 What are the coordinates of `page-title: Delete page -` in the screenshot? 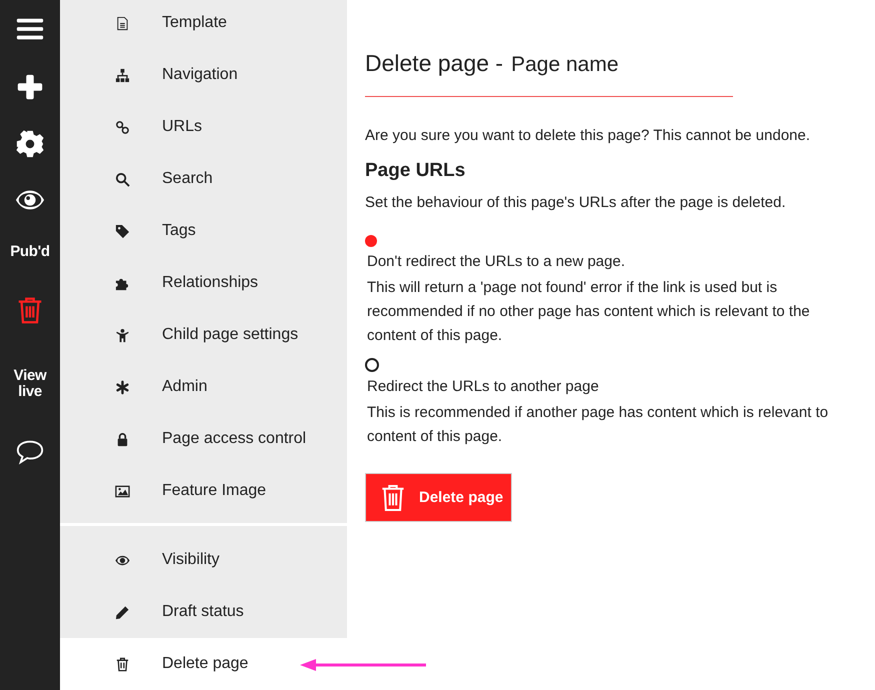 It's located at (434, 63).